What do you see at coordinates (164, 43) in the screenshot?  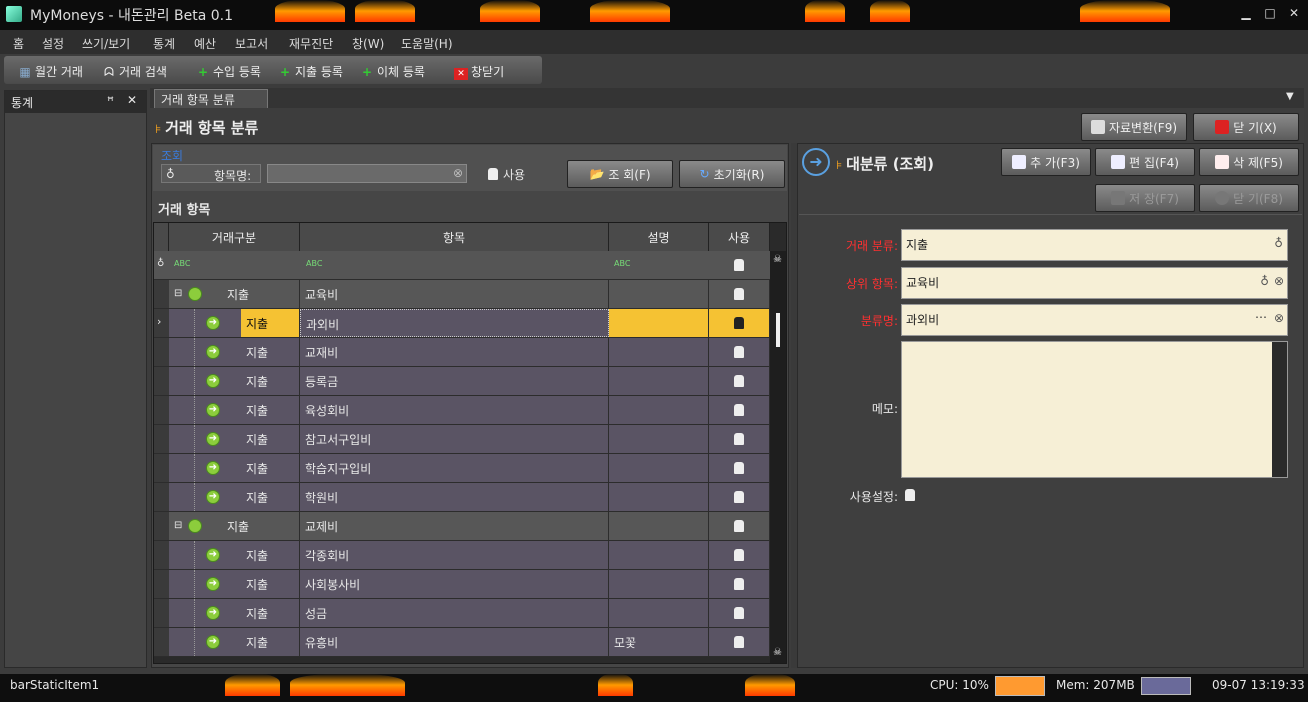 I see `menu-statistics: 통계` at bounding box center [164, 43].